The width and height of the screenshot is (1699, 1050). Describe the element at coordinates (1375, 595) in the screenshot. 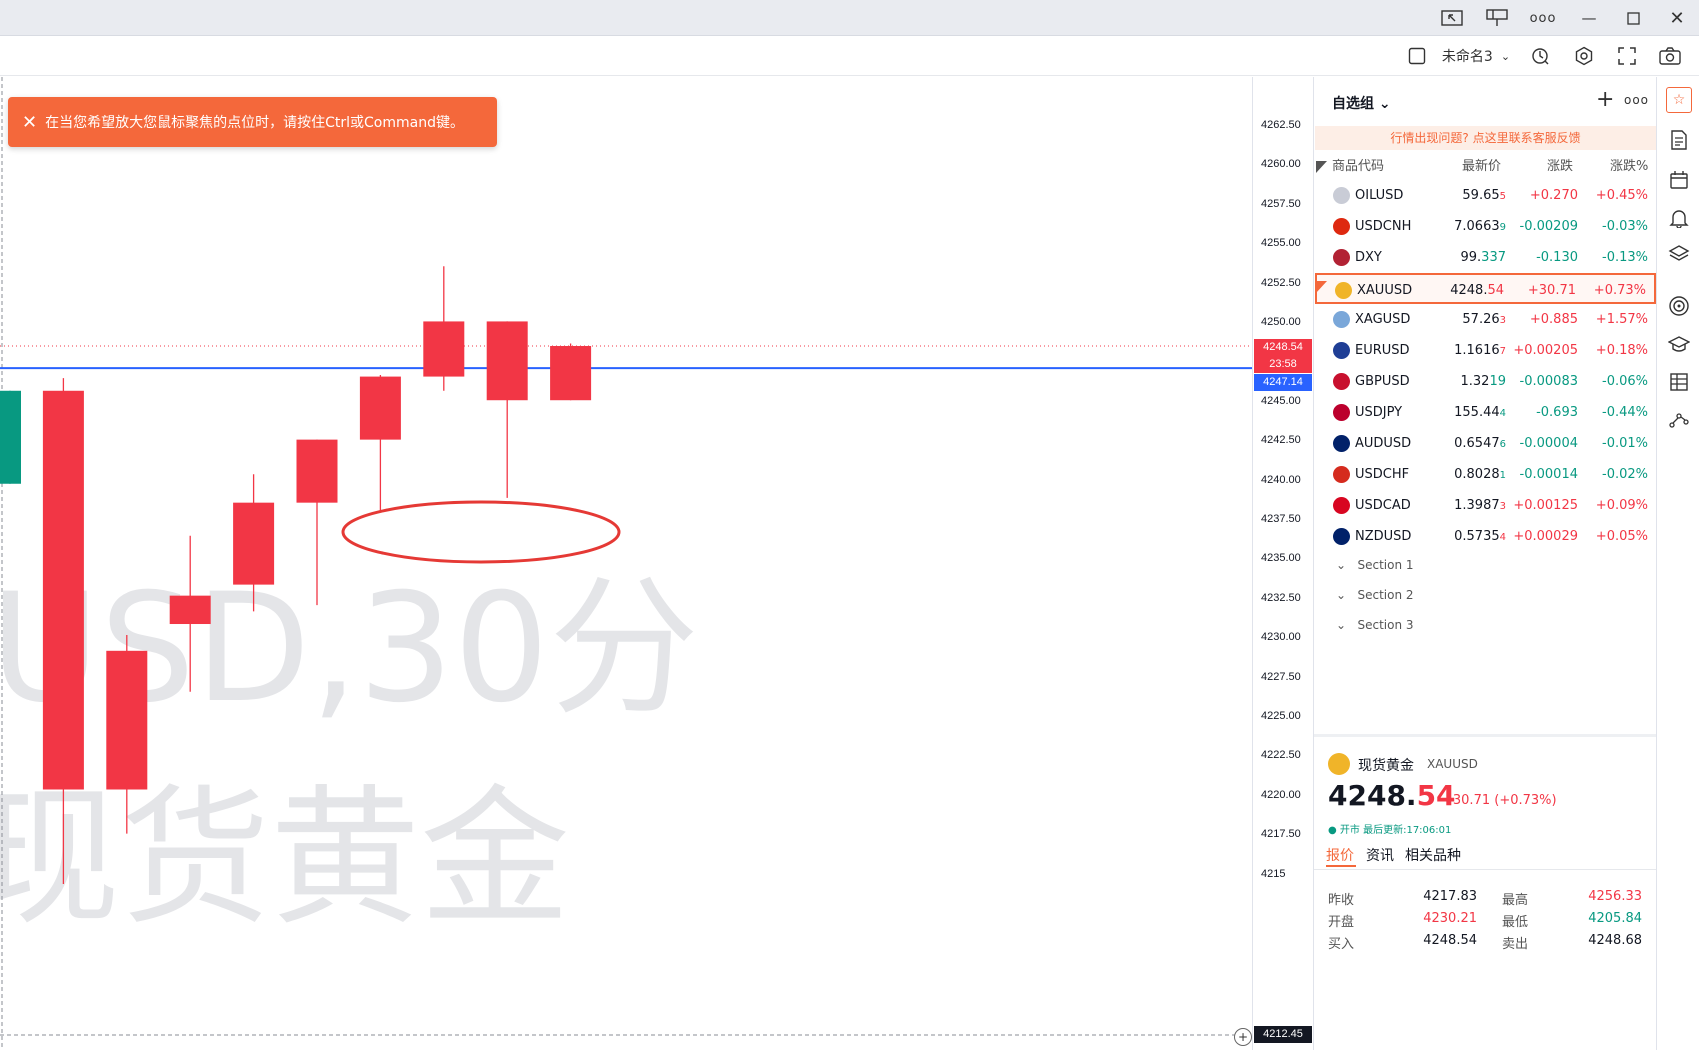

I see `section-2: ⌄ Section 2` at that location.